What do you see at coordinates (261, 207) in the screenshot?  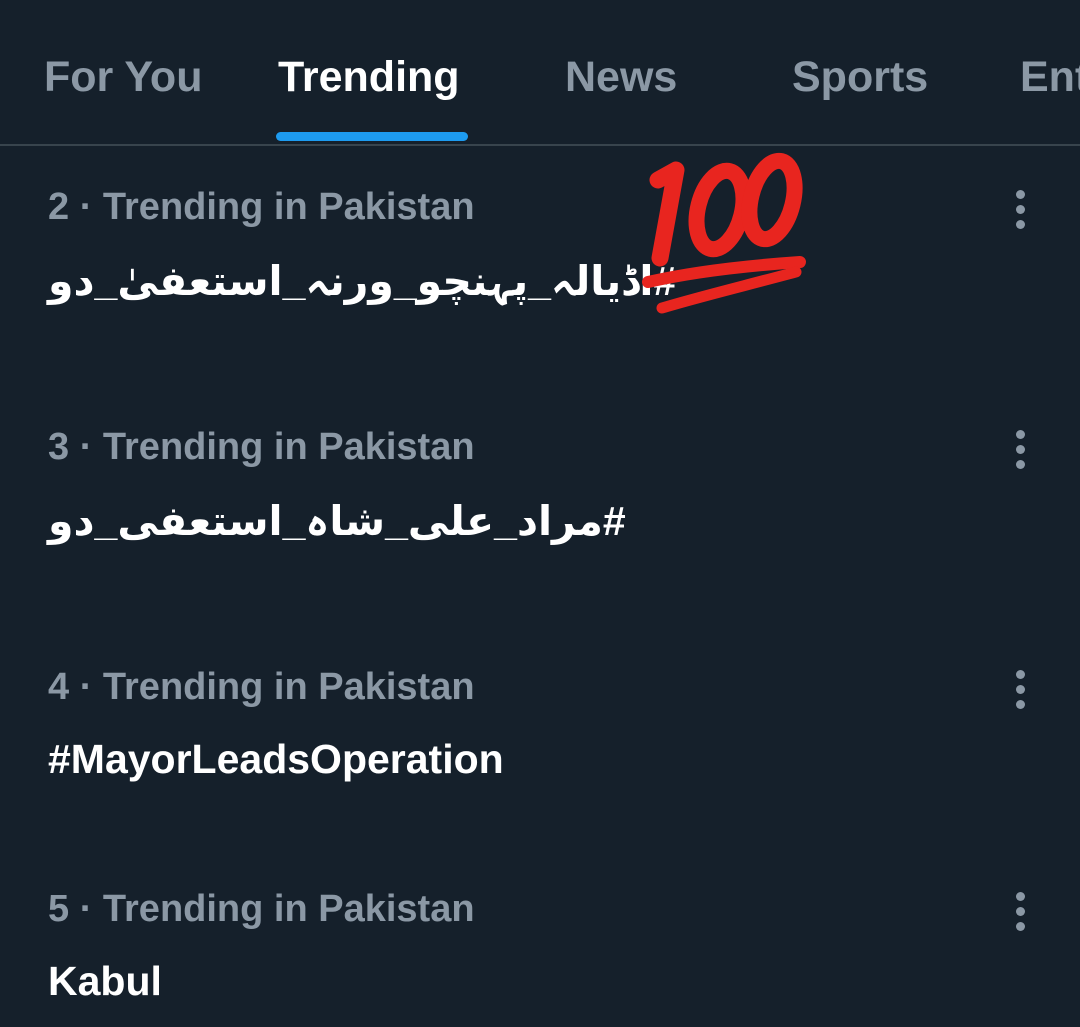 I see `trend-meta: 2 · Trending in Pakistan` at bounding box center [261, 207].